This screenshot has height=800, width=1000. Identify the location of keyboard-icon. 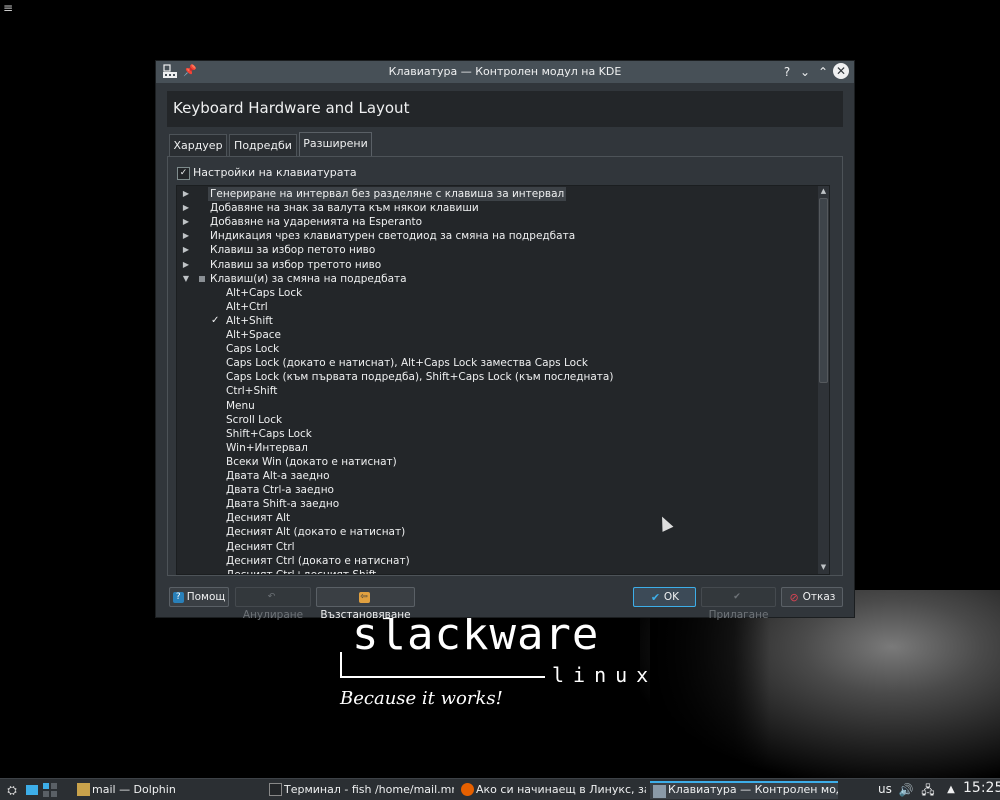
(659, 791).